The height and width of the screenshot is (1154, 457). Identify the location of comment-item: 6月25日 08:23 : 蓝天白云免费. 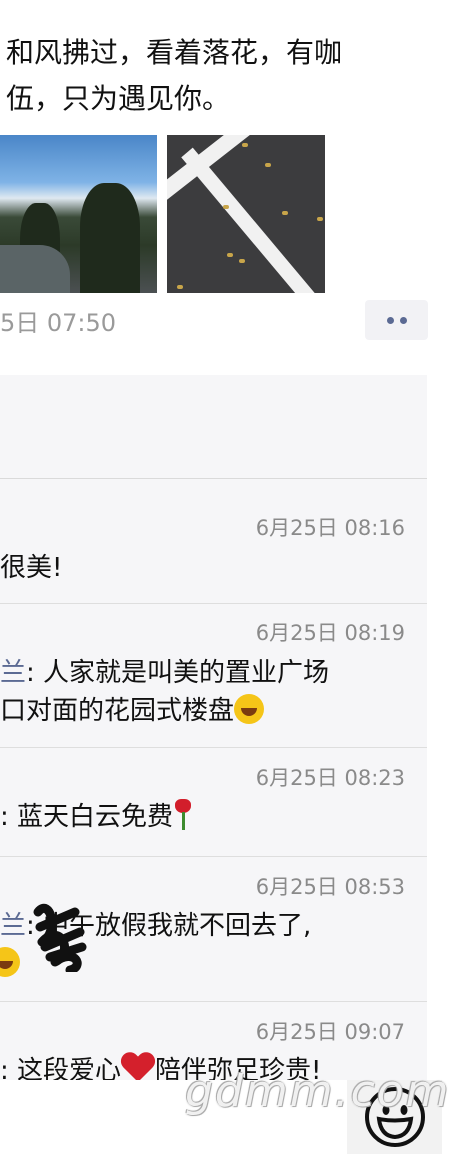
(213, 802).